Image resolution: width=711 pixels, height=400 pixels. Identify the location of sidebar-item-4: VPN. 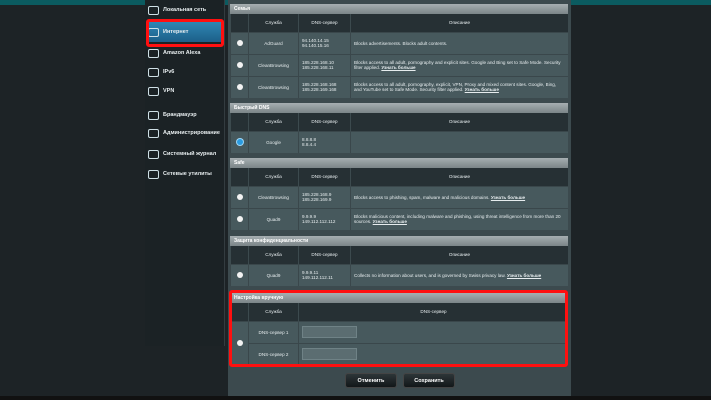
(186, 91).